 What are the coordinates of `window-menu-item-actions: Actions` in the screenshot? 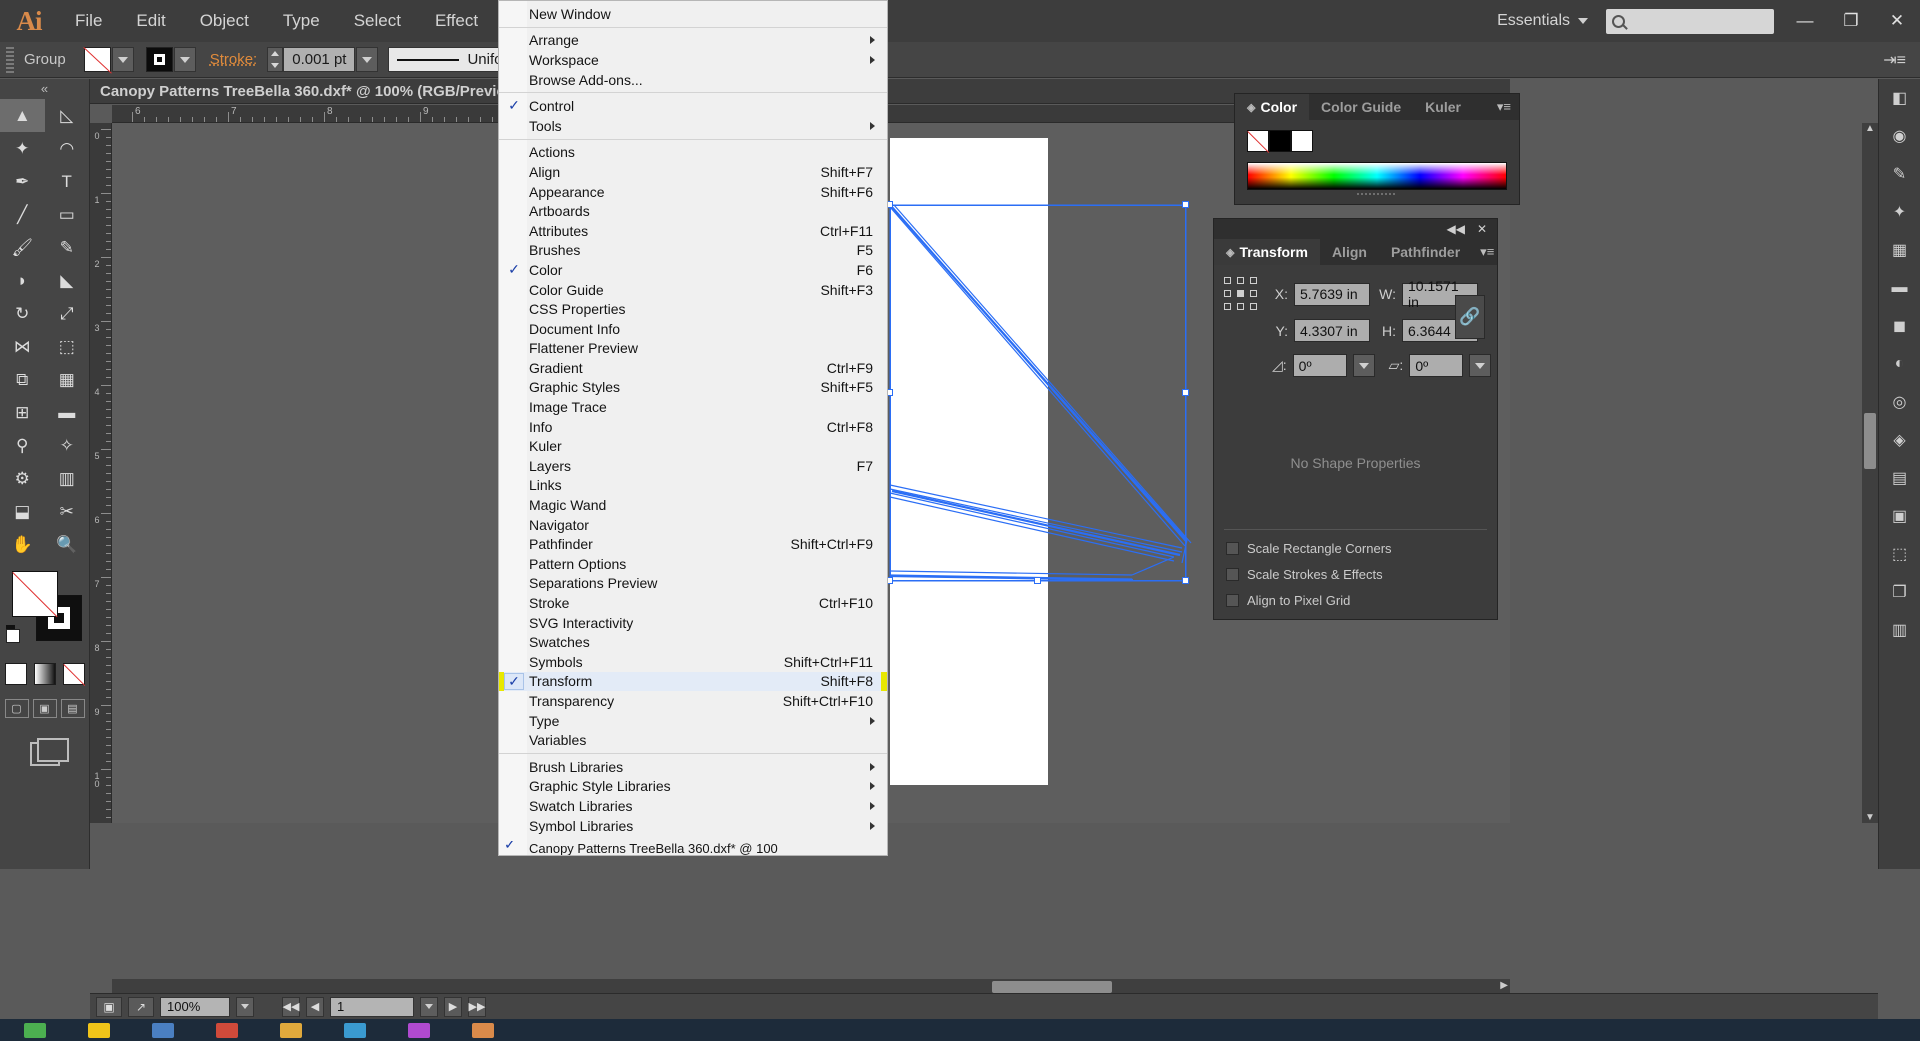 It's located at (693, 153).